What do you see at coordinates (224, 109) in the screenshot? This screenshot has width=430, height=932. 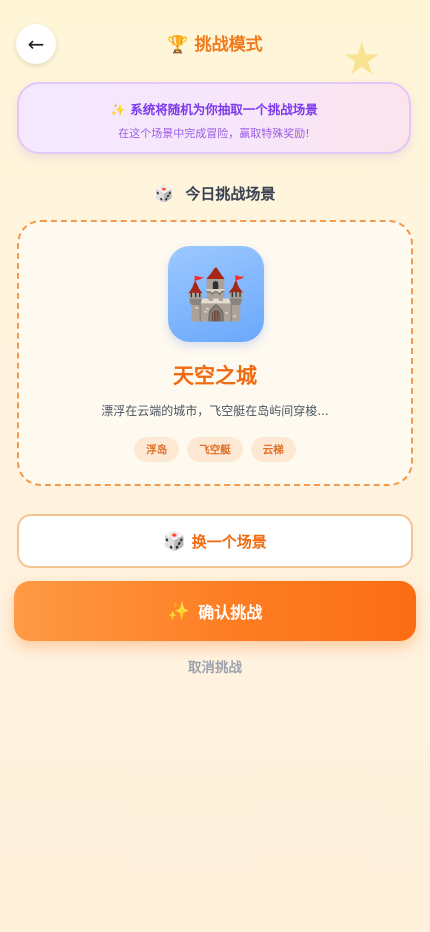 I see `notice-title-text: 系统将随机为你抽取一个挑战场景` at bounding box center [224, 109].